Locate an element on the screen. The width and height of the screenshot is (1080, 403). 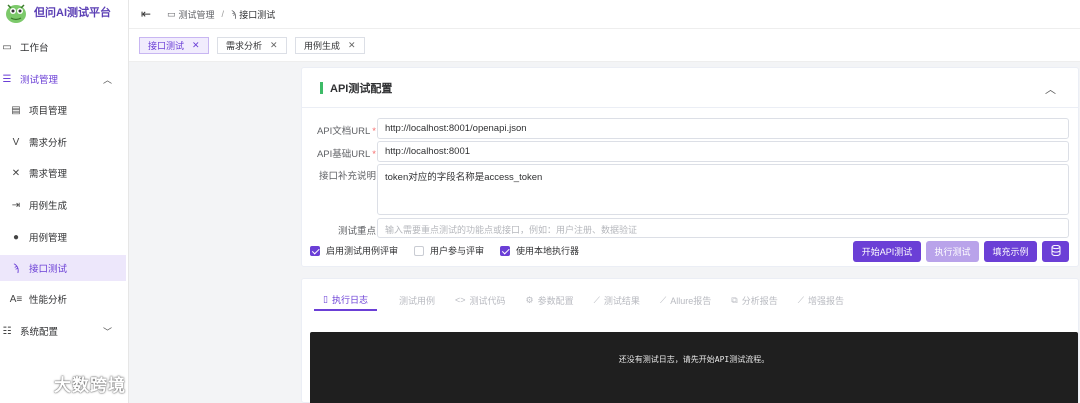
sidebar-item-projects: ▤ 项目管理 is located at coordinates (63, 110).